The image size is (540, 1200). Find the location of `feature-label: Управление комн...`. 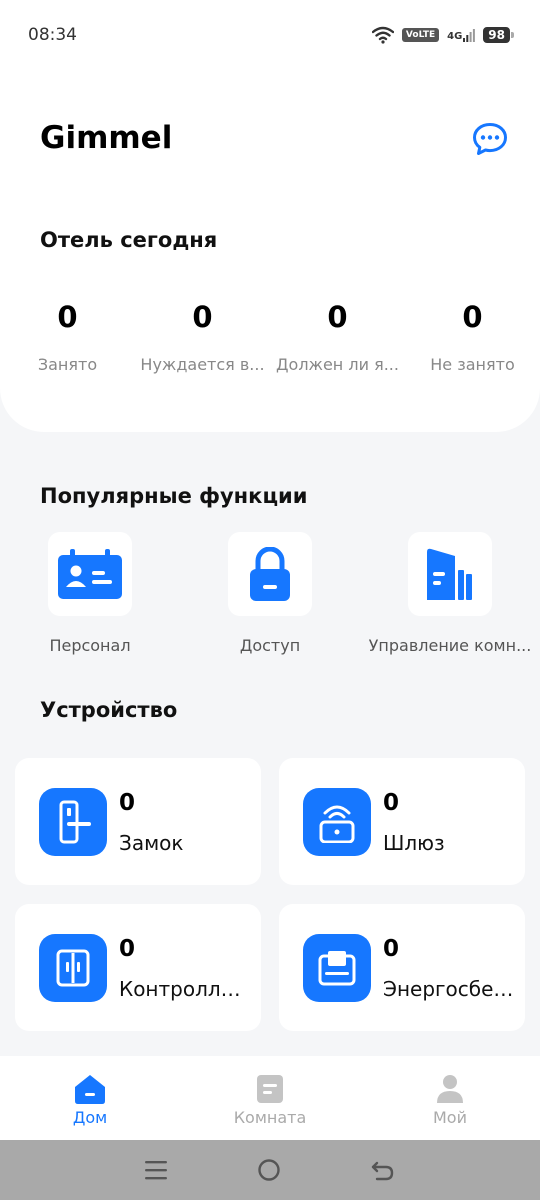

feature-label: Управление комн... is located at coordinates (450, 645).